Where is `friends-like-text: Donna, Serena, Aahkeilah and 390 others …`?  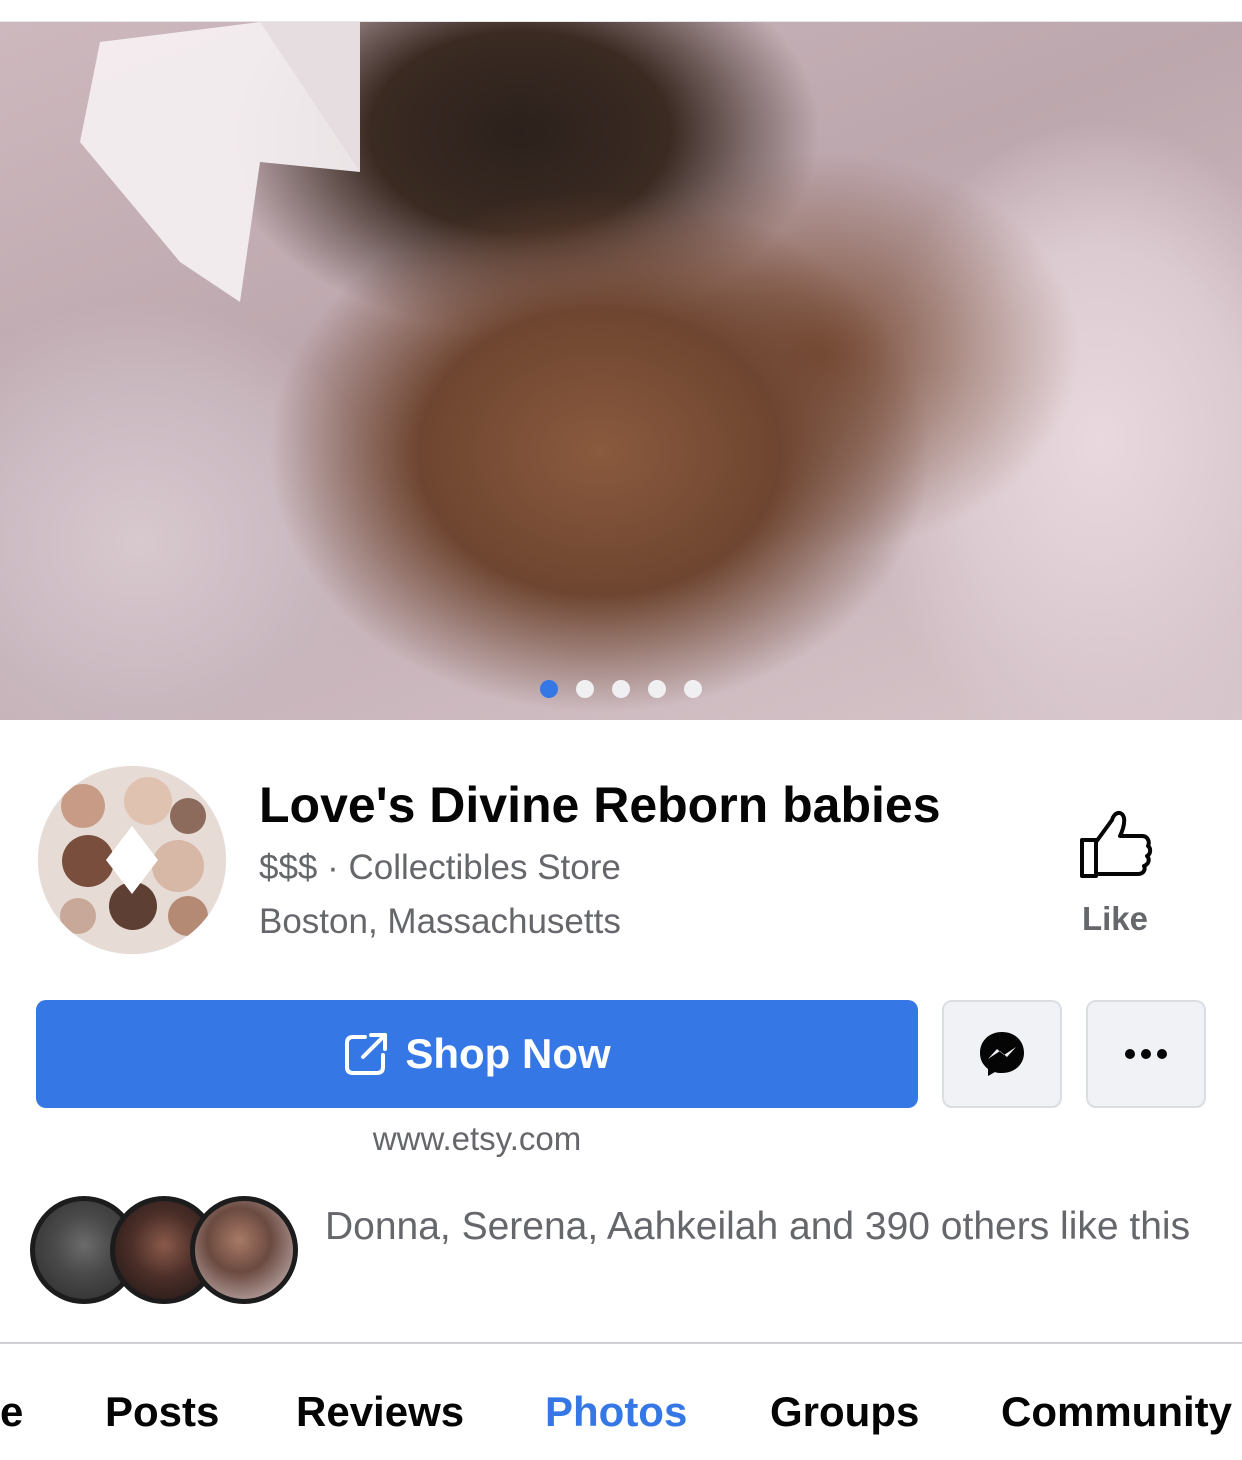 friends-like-text: Donna, Serena, Aahkeilah and 390 others … is located at coordinates (775, 1227).